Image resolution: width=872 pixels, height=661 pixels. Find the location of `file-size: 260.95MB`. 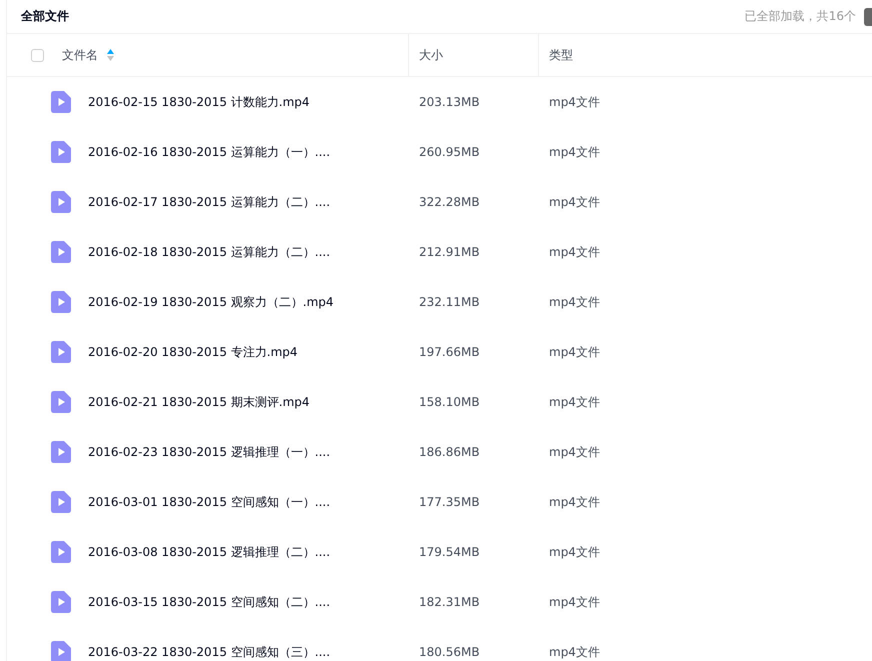

file-size: 260.95MB is located at coordinates (449, 152).